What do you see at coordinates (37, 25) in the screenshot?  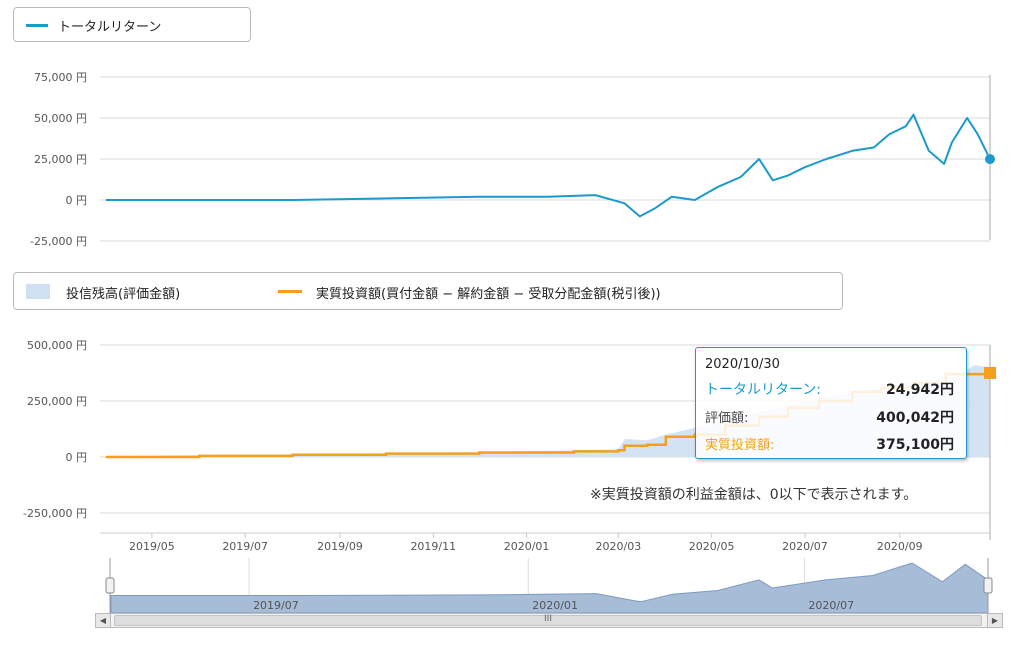 I see `legend-total-return-swatch` at bounding box center [37, 25].